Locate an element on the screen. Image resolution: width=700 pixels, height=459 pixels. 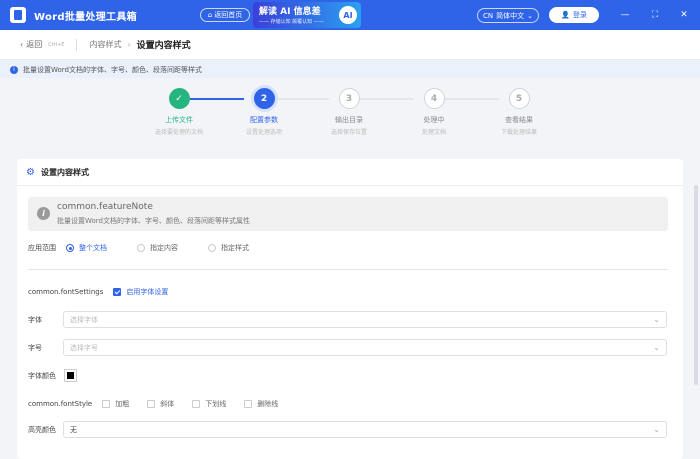
step-title: 上传文件 is located at coordinates (179, 120).